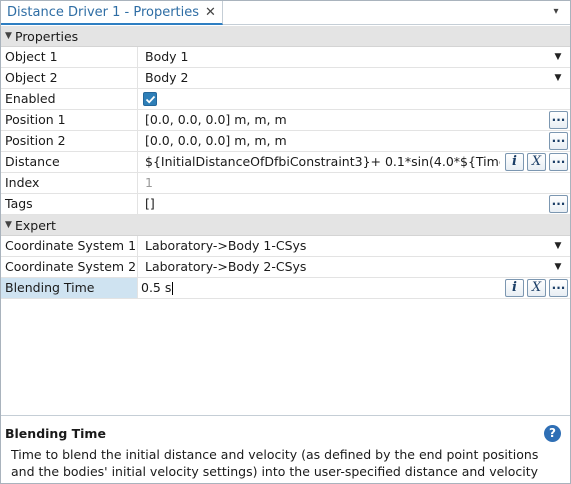 Image resolution: width=571 pixels, height=484 pixels. What do you see at coordinates (47, 36) in the screenshot?
I see `category-label: Properties` at bounding box center [47, 36].